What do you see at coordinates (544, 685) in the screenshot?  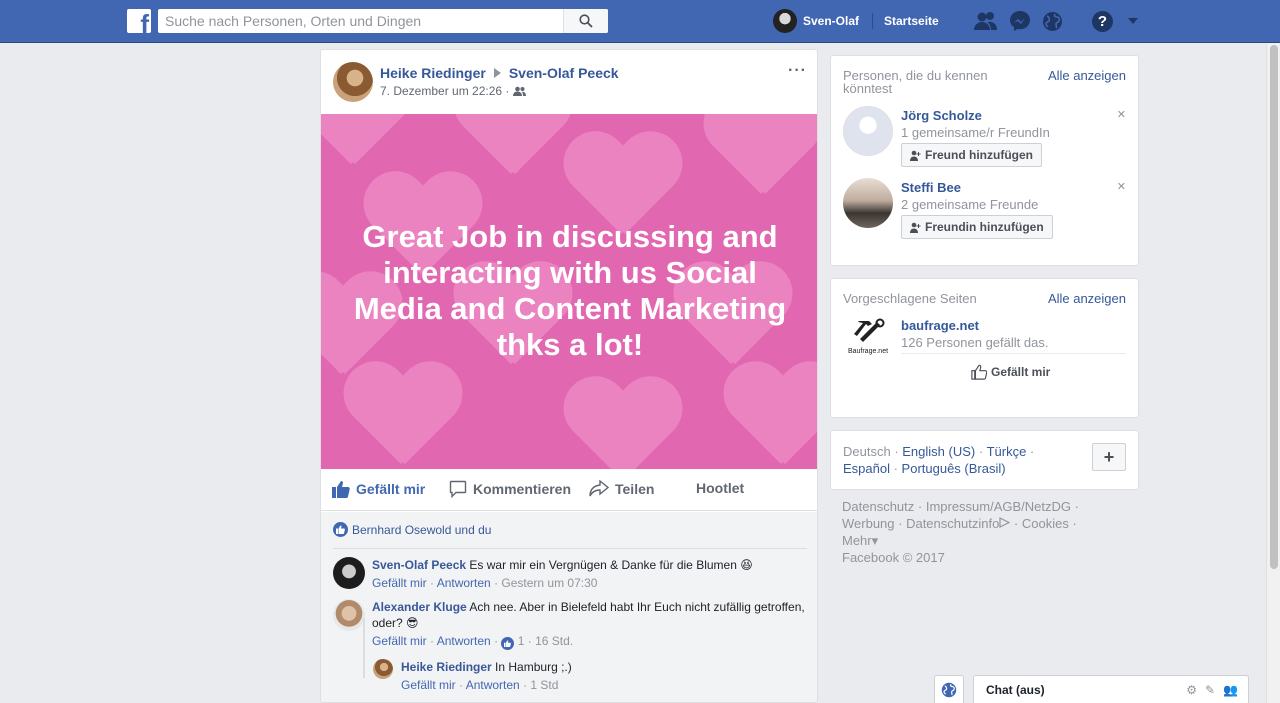 I see `comment-timestamp: 1 Std` at bounding box center [544, 685].